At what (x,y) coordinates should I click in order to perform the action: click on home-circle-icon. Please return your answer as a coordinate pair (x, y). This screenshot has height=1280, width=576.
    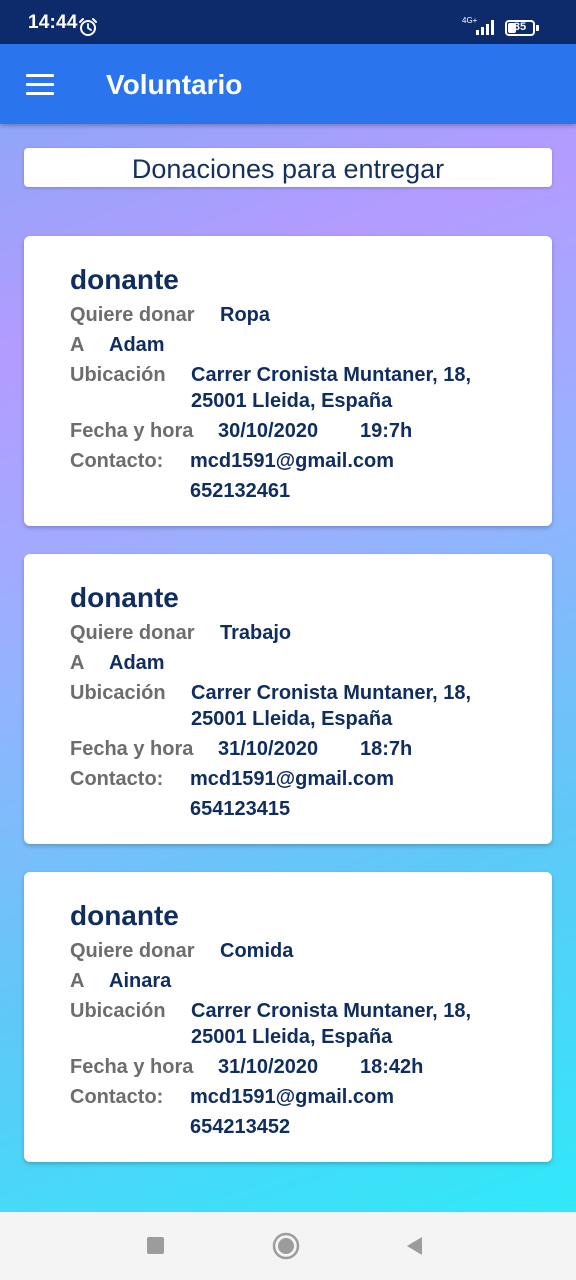
    Looking at the image, I should click on (286, 1246).